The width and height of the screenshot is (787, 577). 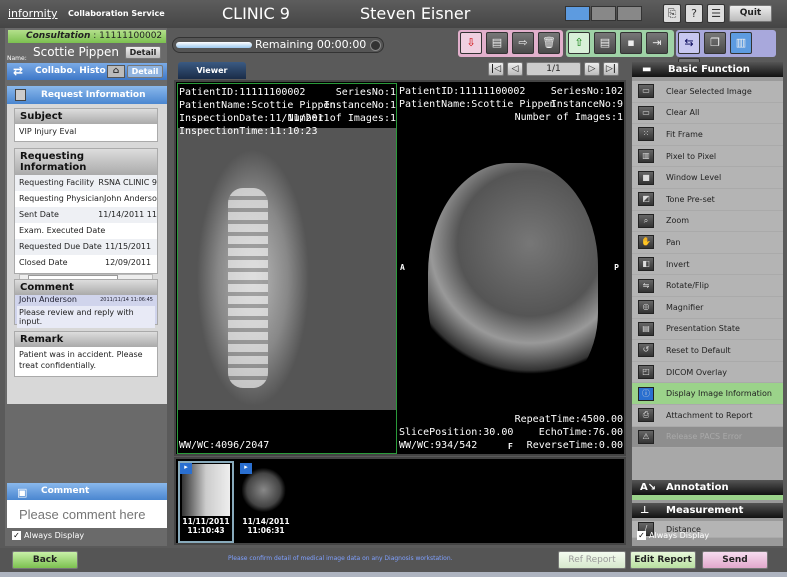 What do you see at coordinates (707, 264) in the screenshot?
I see `function-invert: ◧ Invert` at bounding box center [707, 264].